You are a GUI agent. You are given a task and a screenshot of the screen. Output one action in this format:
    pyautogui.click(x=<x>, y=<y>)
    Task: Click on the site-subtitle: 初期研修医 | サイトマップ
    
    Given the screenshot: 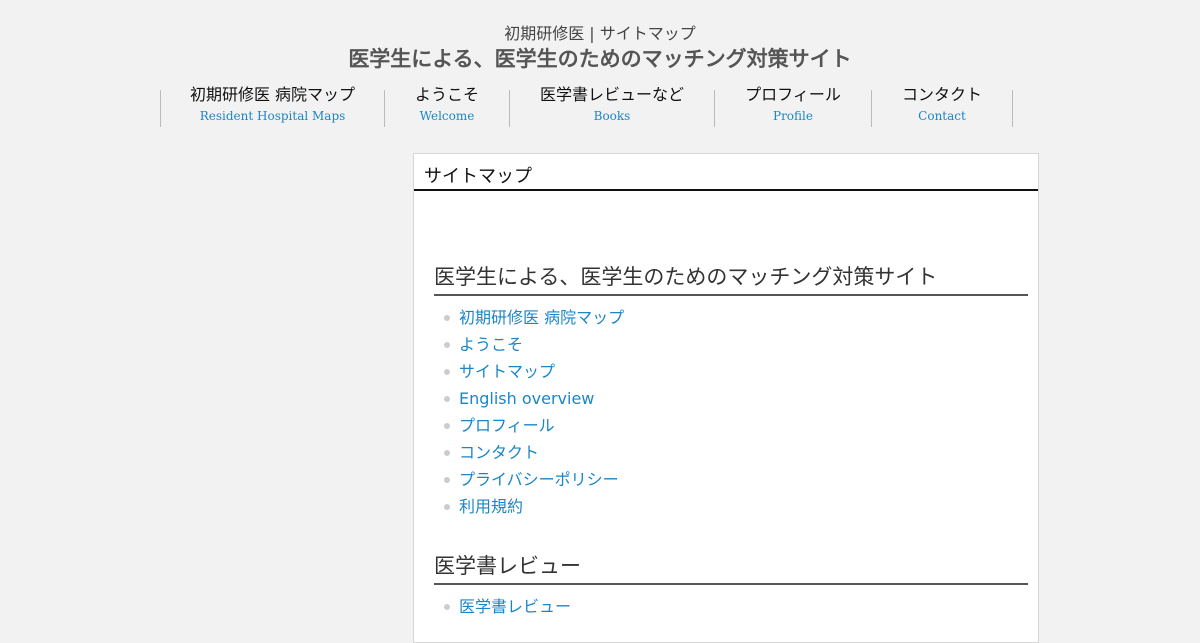 What is the action you would take?
    pyautogui.click(x=600, y=33)
    